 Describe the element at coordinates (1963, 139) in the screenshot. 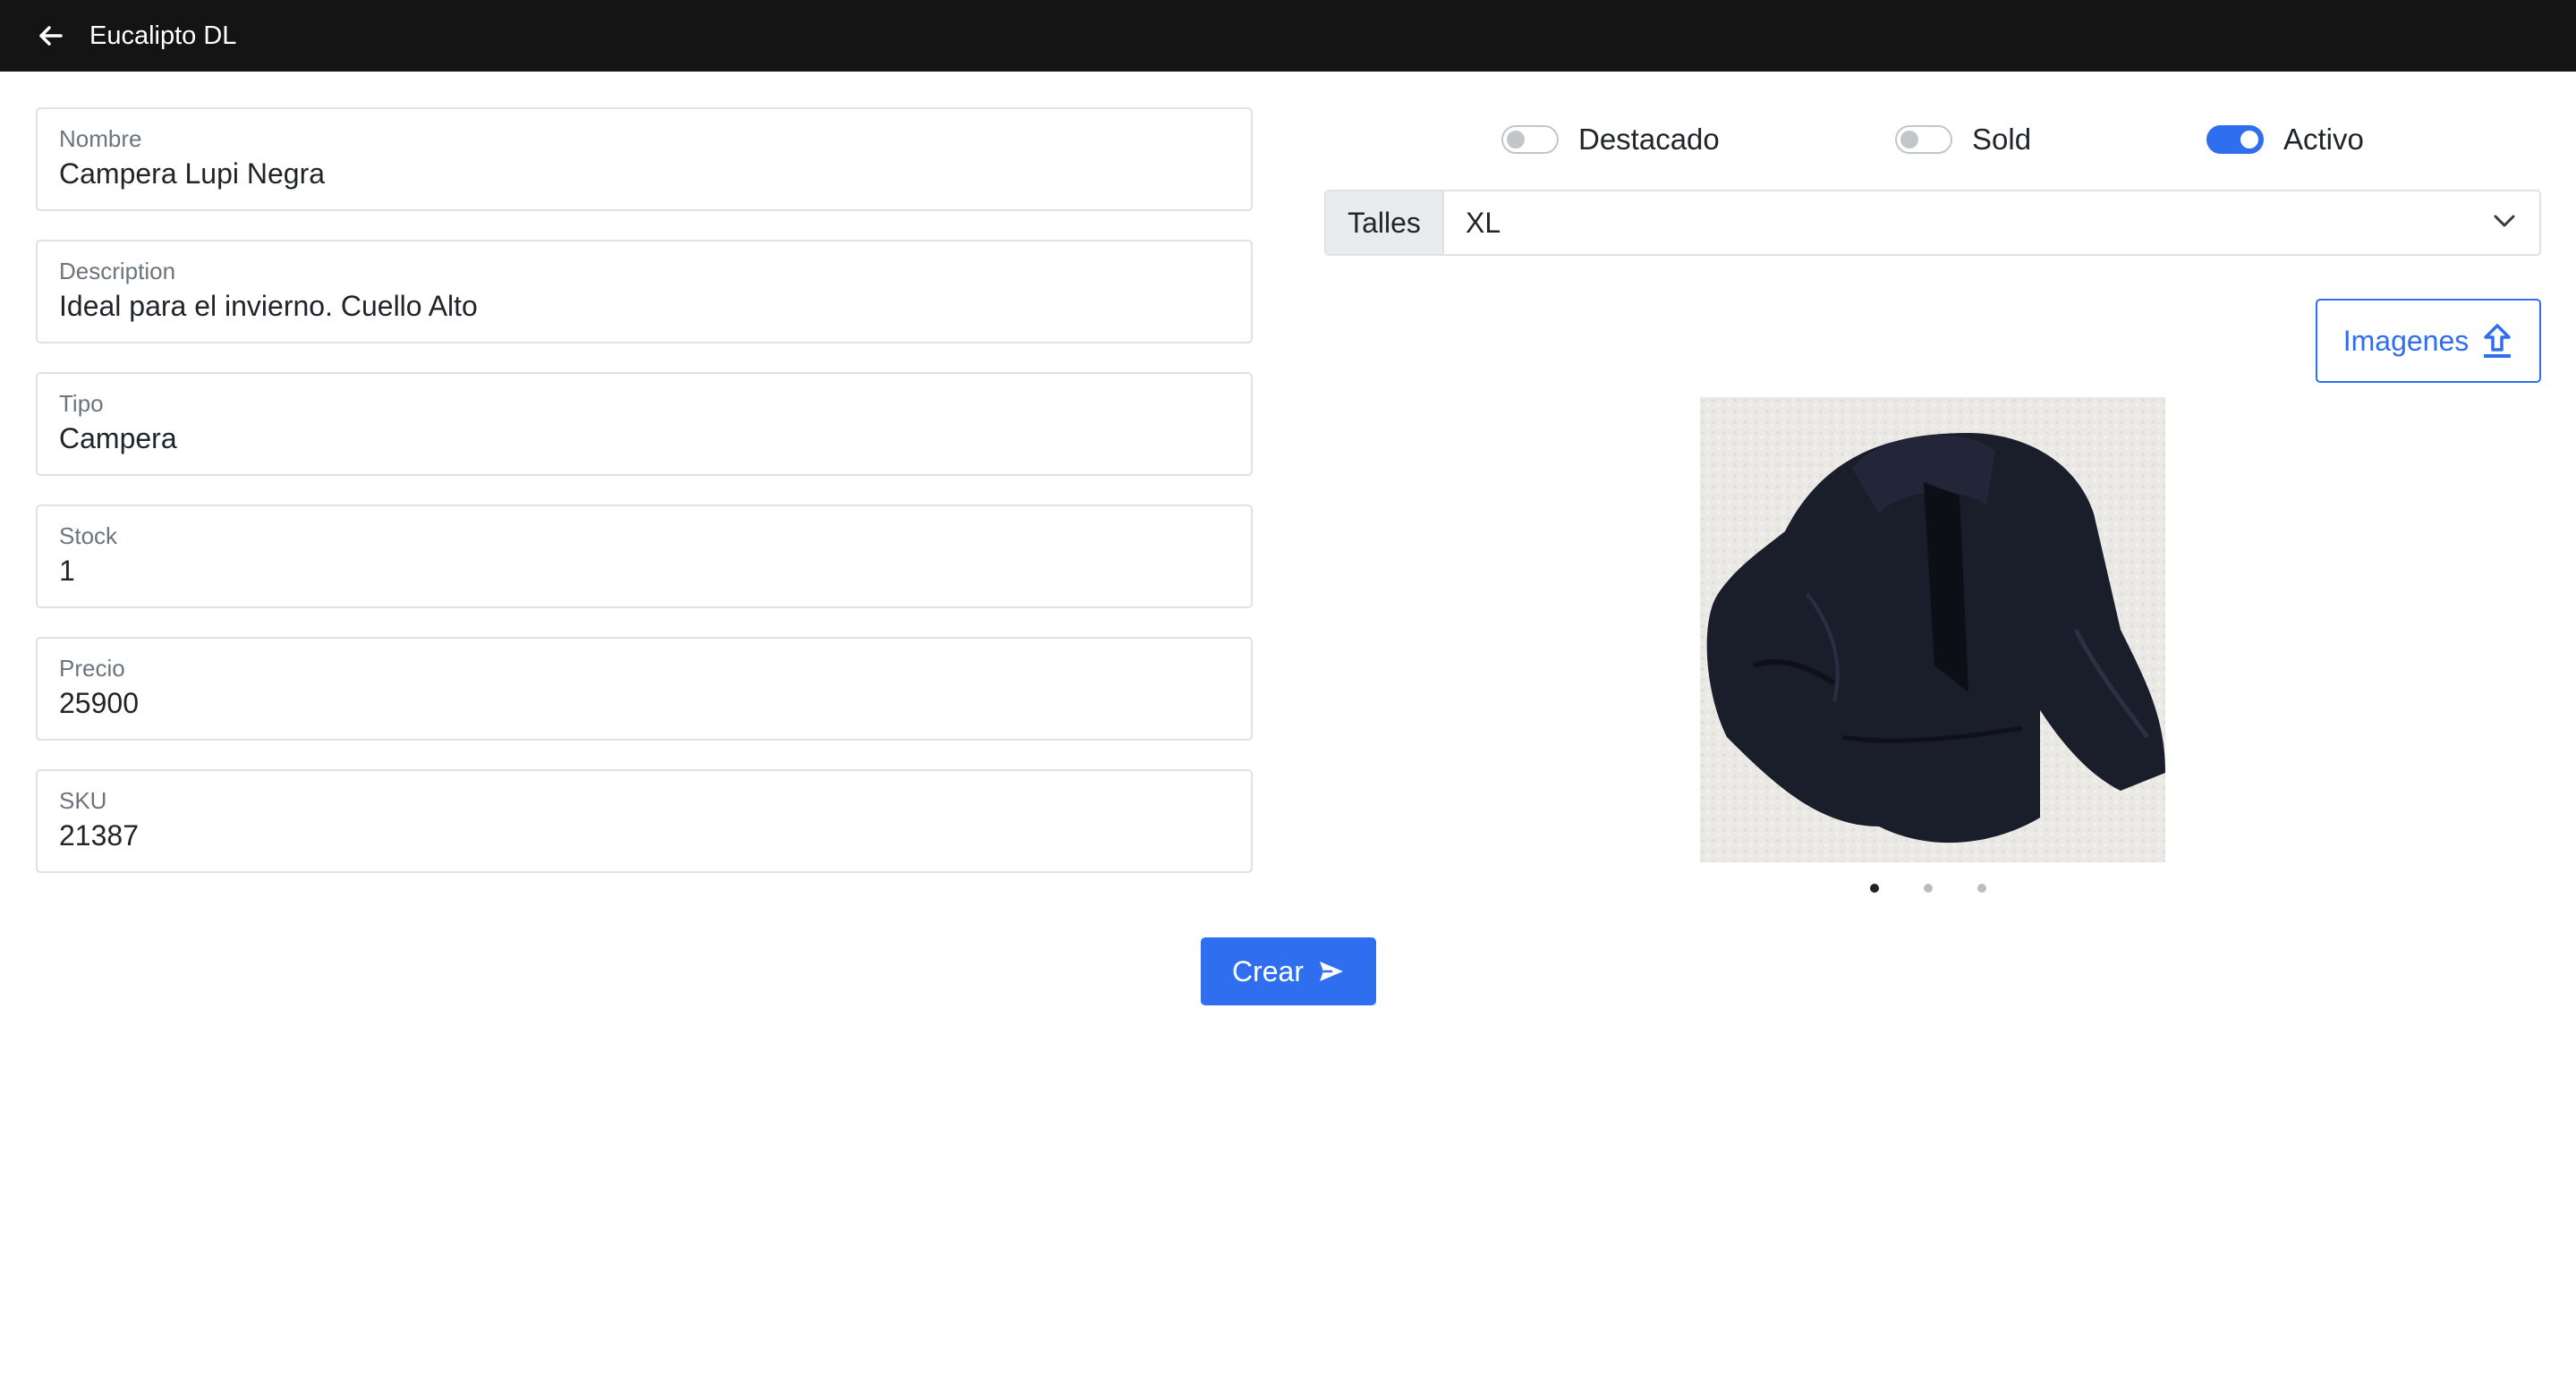

I see `toggle-sold: Sold` at that location.